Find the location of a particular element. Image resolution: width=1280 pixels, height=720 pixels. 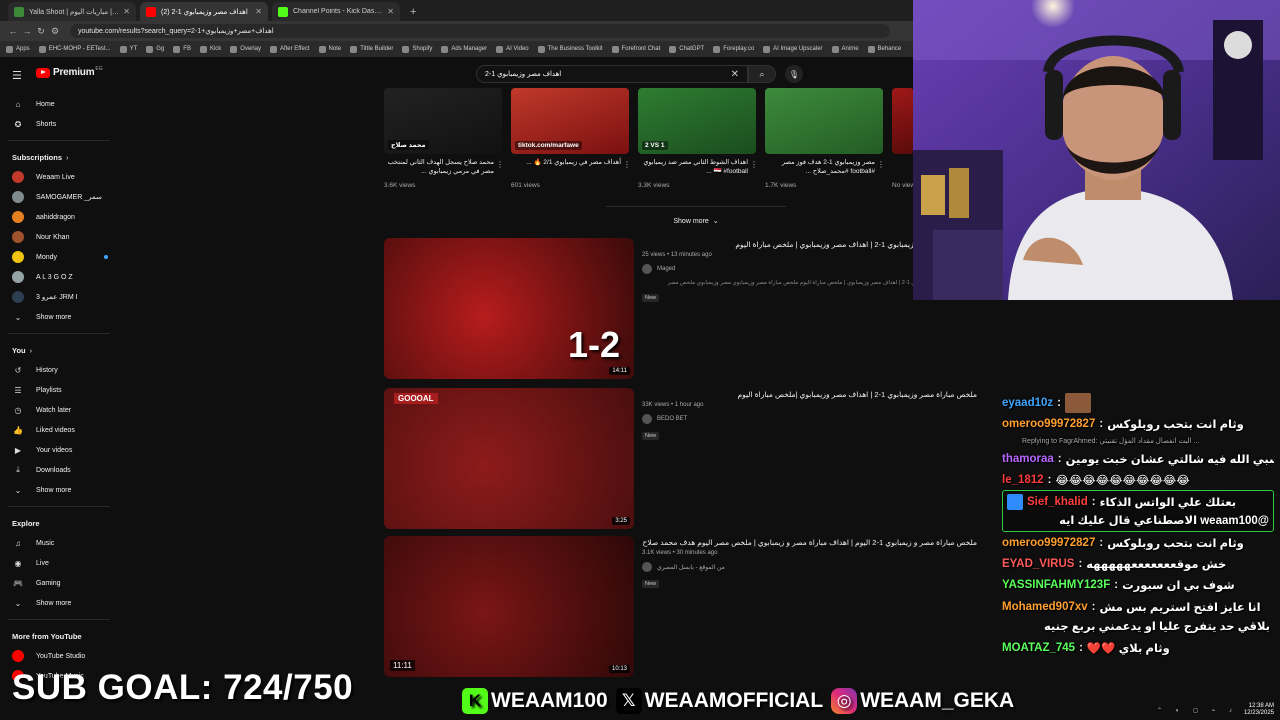

bookmark-item: After Effect is located at coordinates (289, 49).